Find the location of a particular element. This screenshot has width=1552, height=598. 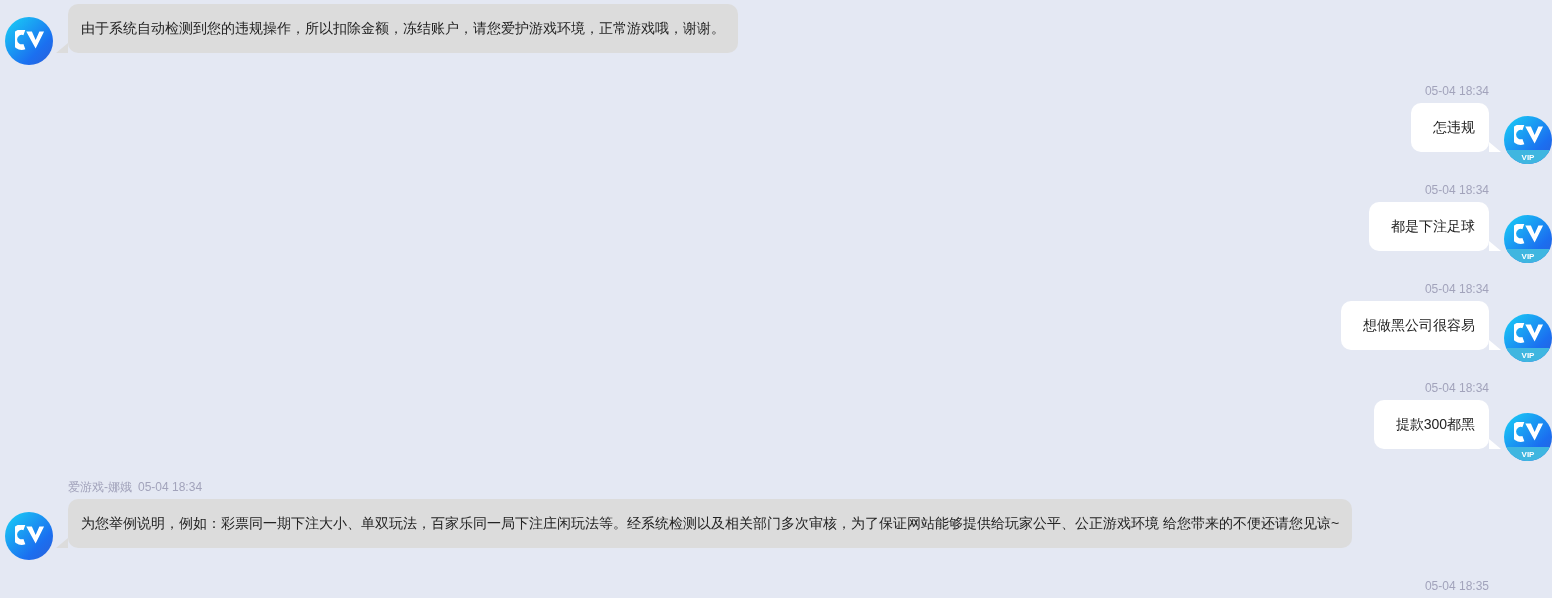

message-bubble: 为您举例说明，例如：彩票同一期下注大小、单双玩法，百家乐同一局下注庄闲玩法等。经系统检测以及相关部门多次审核，为了保证网站能够提供给玩家公平、公正游戏环境 给您带来的不便还请您见谅~ is located at coordinates (710, 523).